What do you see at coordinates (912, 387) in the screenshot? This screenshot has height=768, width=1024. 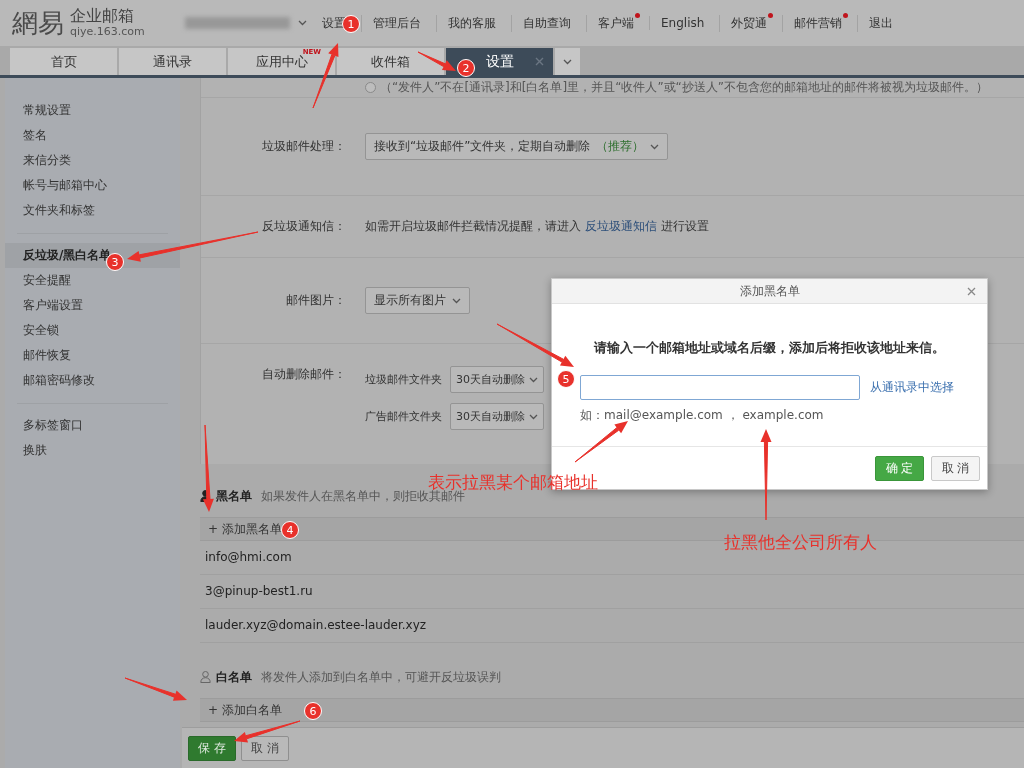 I see `pick-contact-link: 从通讯录中选择` at bounding box center [912, 387].